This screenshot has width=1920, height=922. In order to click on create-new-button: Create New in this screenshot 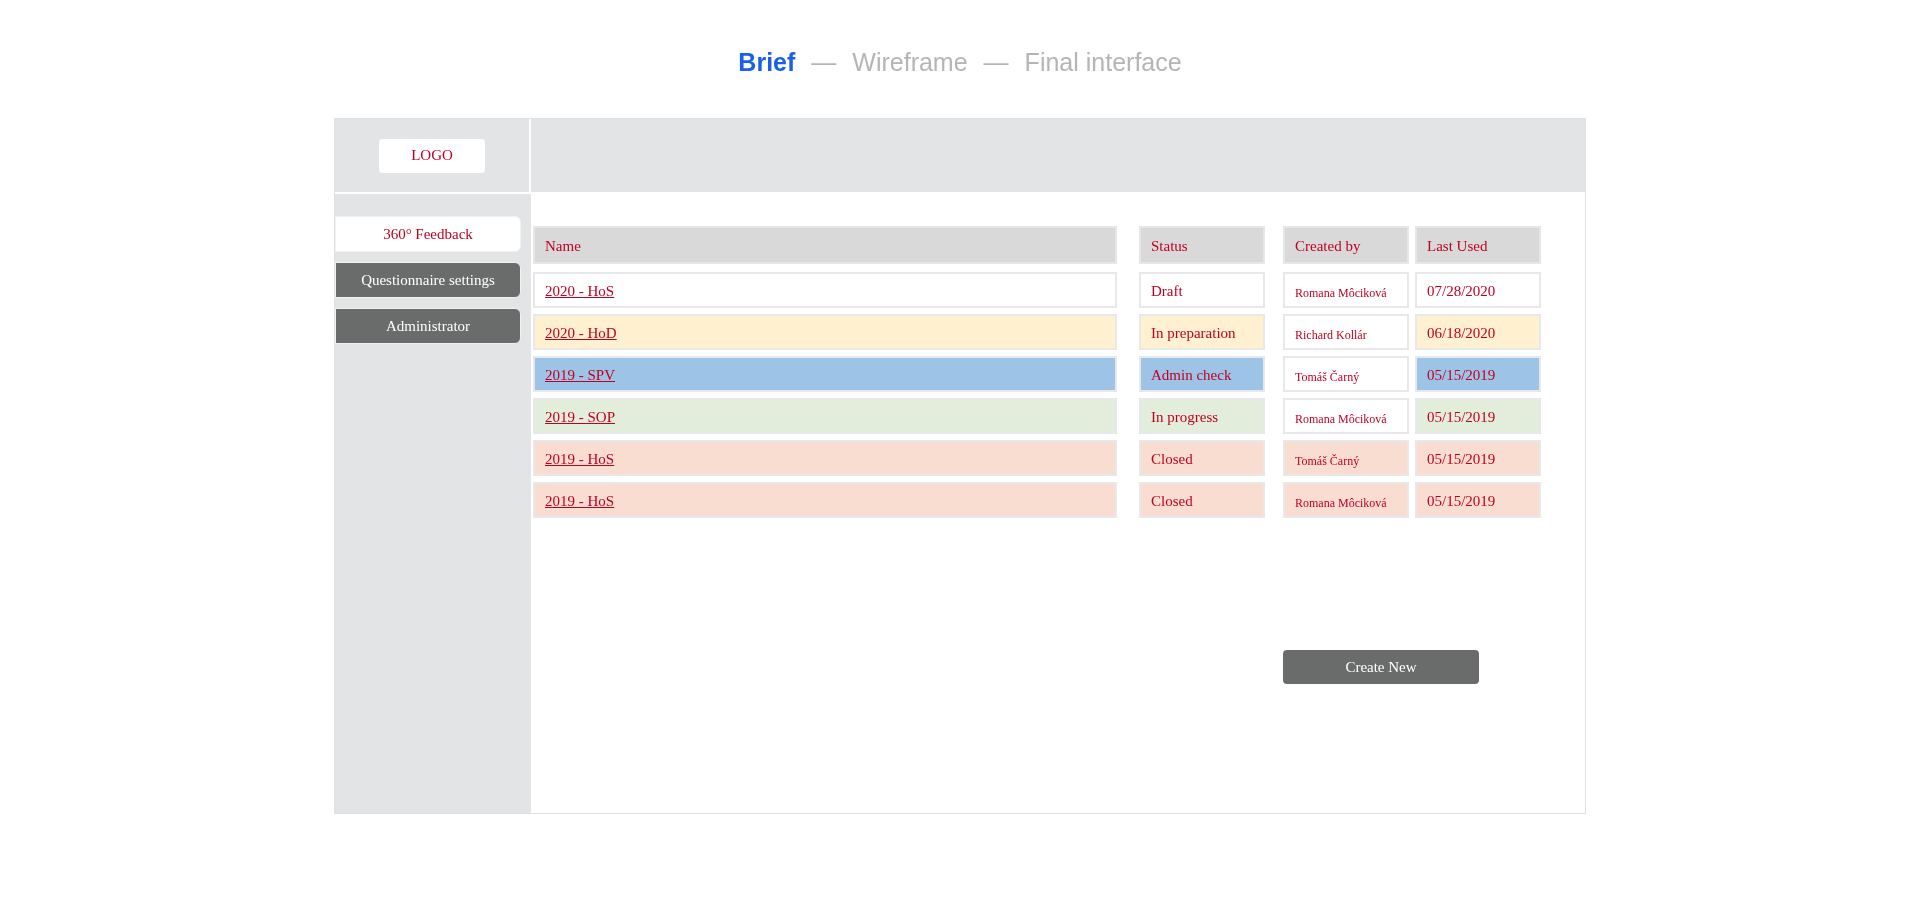, I will do `click(1381, 667)`.